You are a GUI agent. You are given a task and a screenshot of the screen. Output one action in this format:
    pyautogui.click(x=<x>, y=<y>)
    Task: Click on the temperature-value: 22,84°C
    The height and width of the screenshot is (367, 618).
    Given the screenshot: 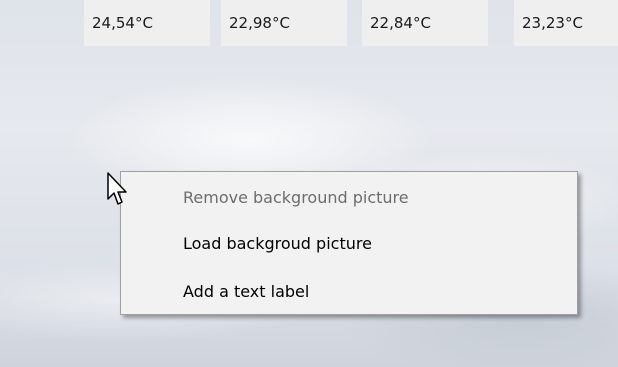 What is the action you would take?
    pyautogui.click(x=400, y=23)
    